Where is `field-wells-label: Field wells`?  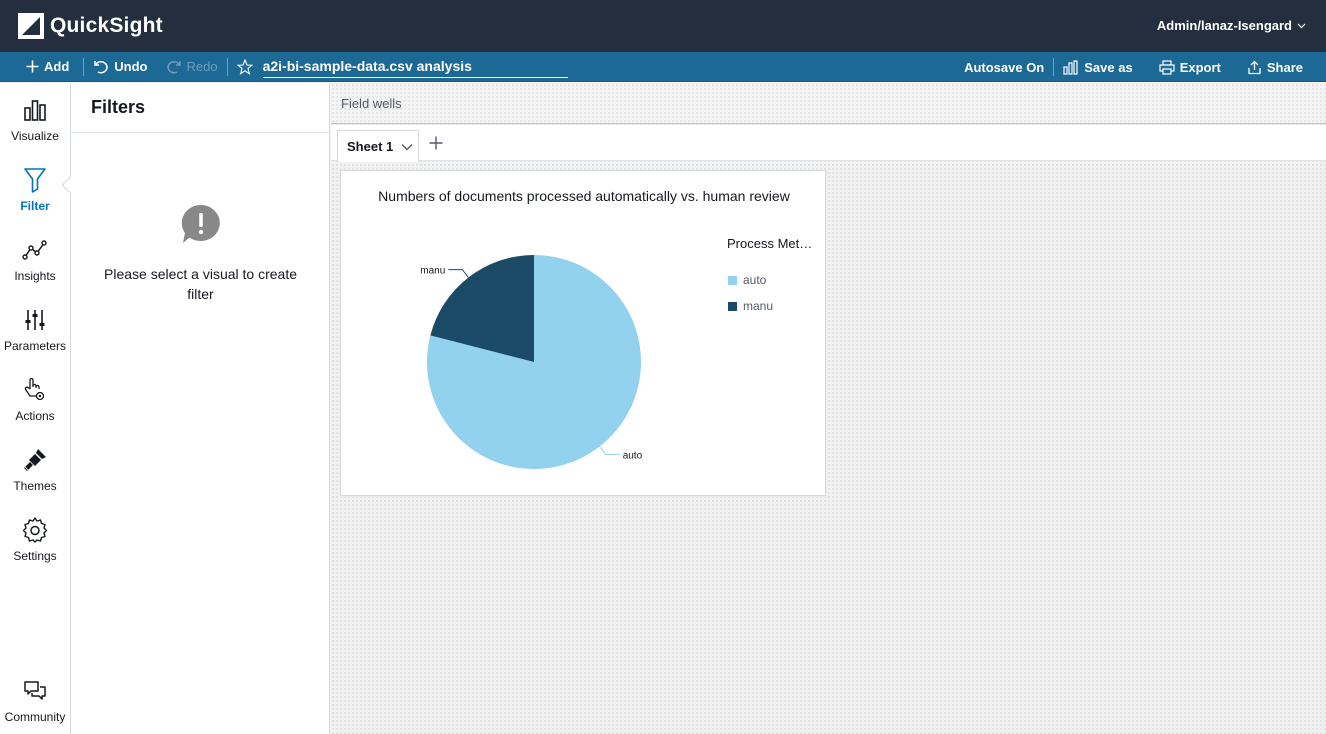
field-wells-label: Field wells is located at coordinates (371, 103).